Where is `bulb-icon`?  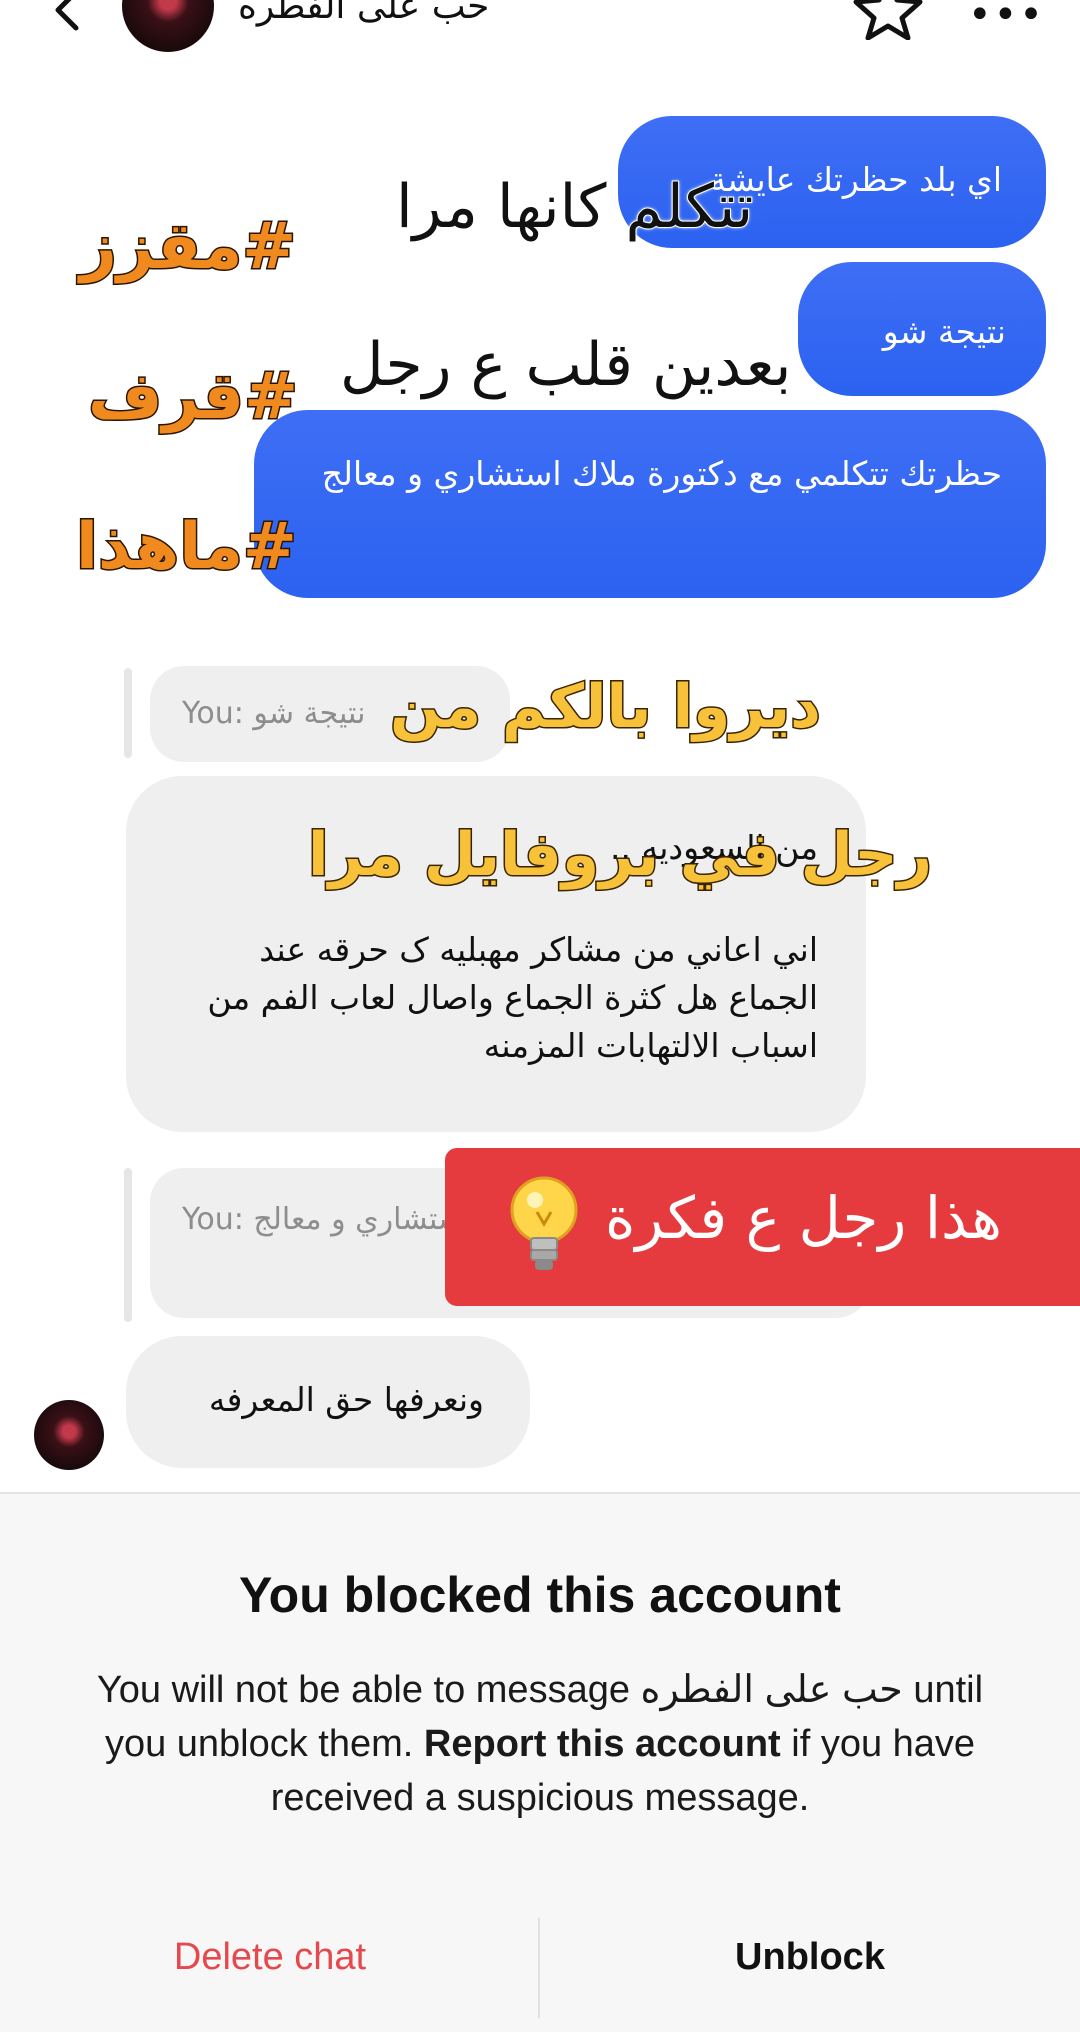
bulb-icon is located at coordinates (544, 1223).